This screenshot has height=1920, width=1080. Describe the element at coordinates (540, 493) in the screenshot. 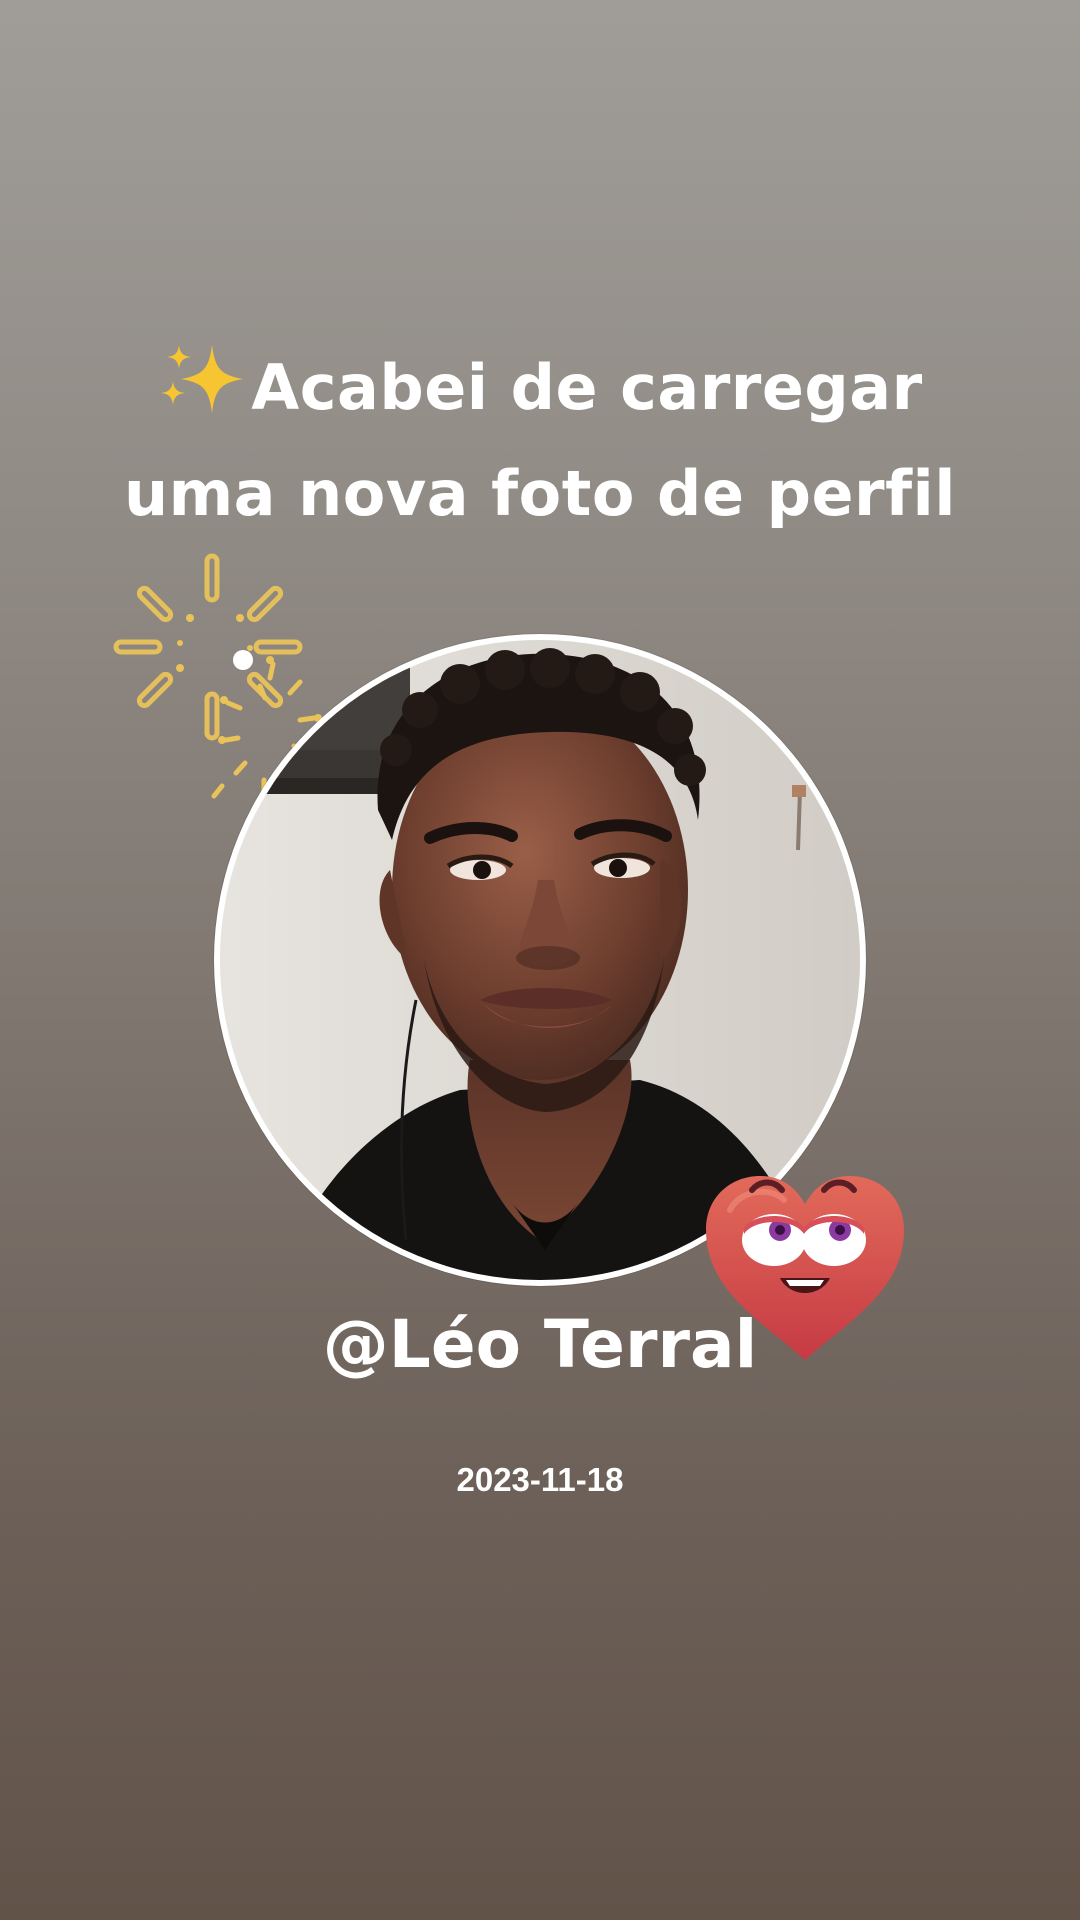

I see `headline-line-2: uma nova foto de perfil` at that location.